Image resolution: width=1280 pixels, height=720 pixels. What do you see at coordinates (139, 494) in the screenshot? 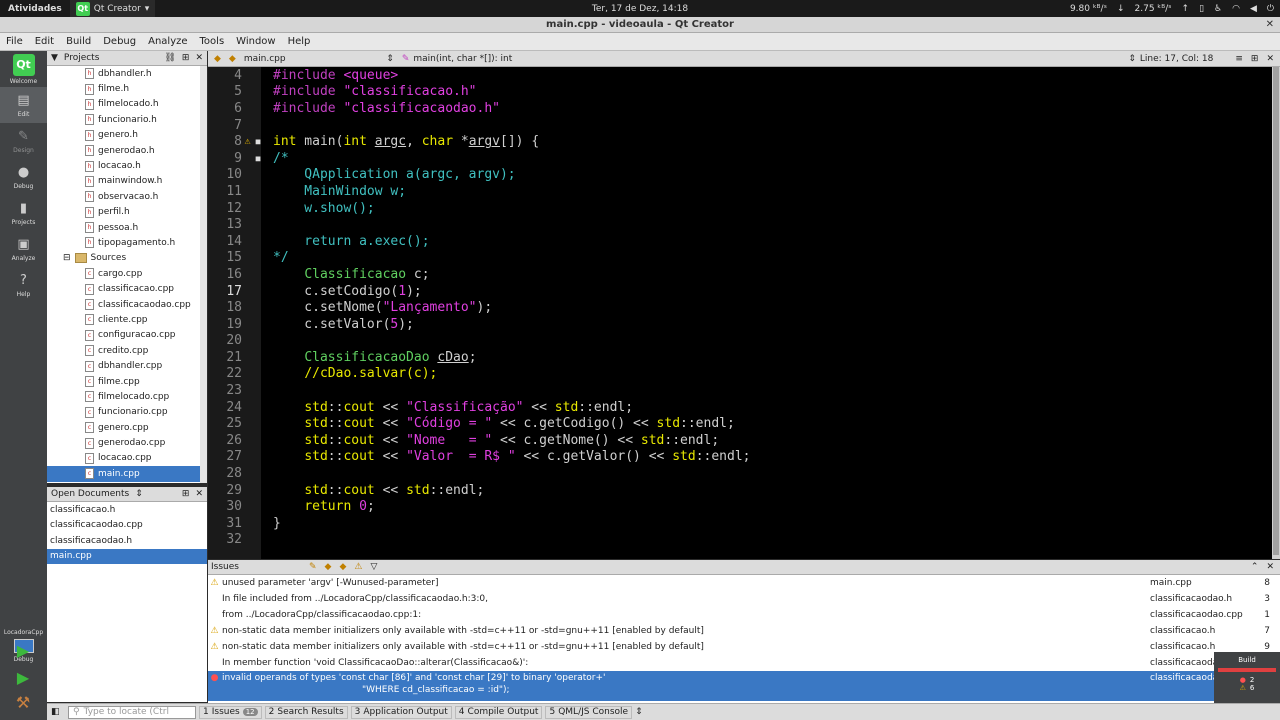
I see `chevron-down-icon: ⇕` at bounding box center [139, 494].